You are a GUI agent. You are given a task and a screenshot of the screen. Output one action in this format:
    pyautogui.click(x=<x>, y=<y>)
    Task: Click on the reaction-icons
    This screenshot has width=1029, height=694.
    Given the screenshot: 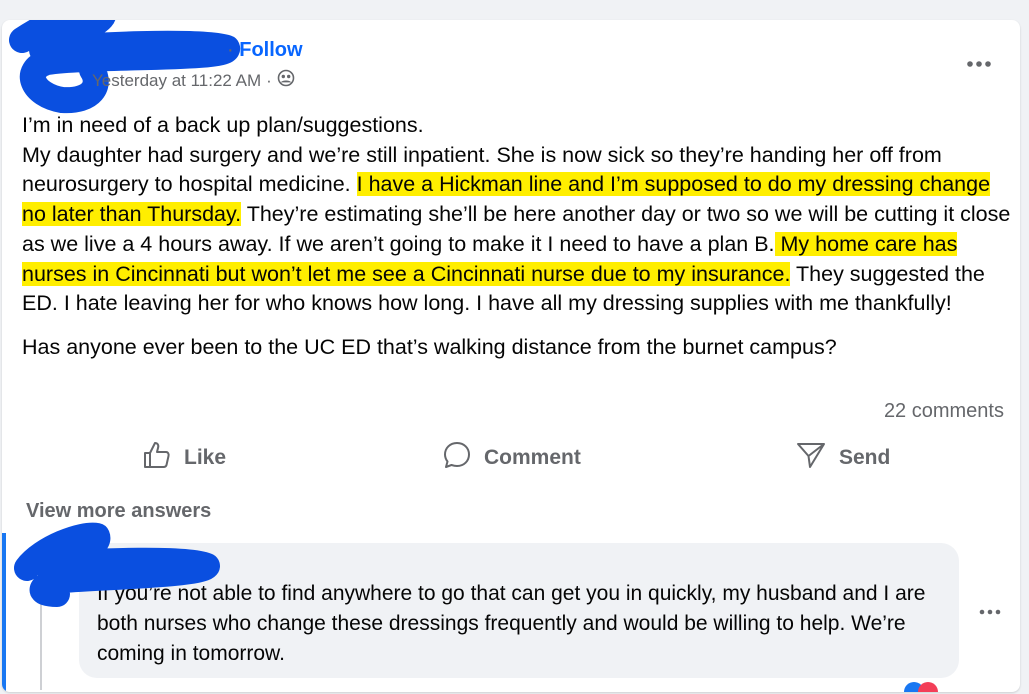 What is the action you would take?
    pyautogui.click(x=927, y=685)
    